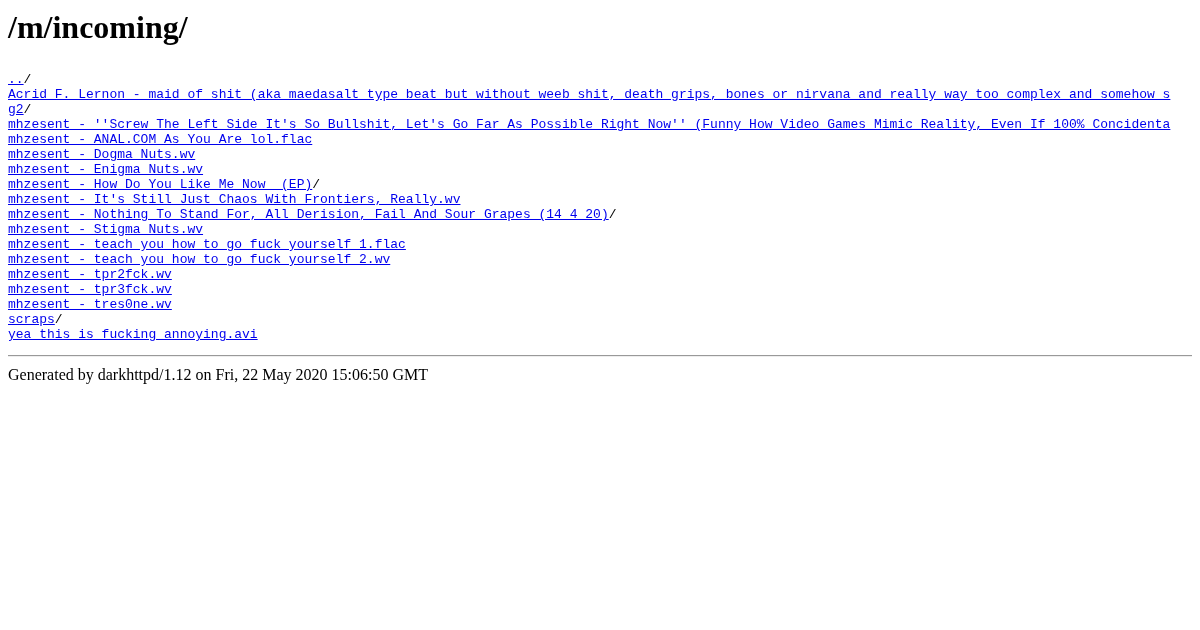 This screenshot has width=1200, height=630. I want to click on file-link: mhzesent - It's Still Just Chaos With Frontiers, Really.wv, so click(234, 199).